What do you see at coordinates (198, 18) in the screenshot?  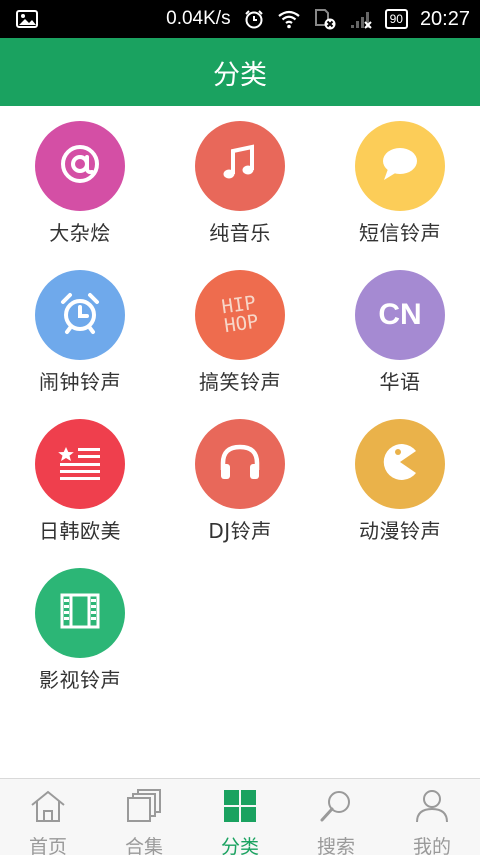 I see `network-speed: 0.04K/s` at bounding box center [198, 18].